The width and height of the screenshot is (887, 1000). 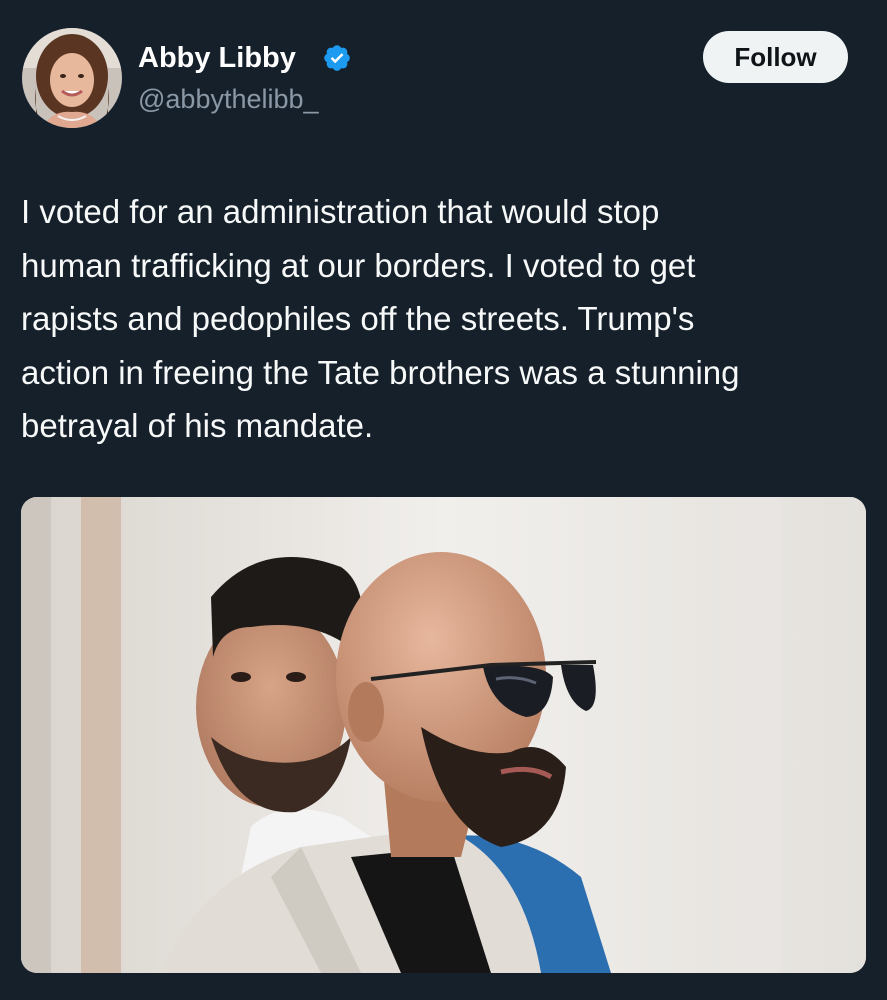 What do you see at coordinates (217, 58) in the screenshot?
I see `author-display-name: Abby Libby` at bounding box center [217, 58].